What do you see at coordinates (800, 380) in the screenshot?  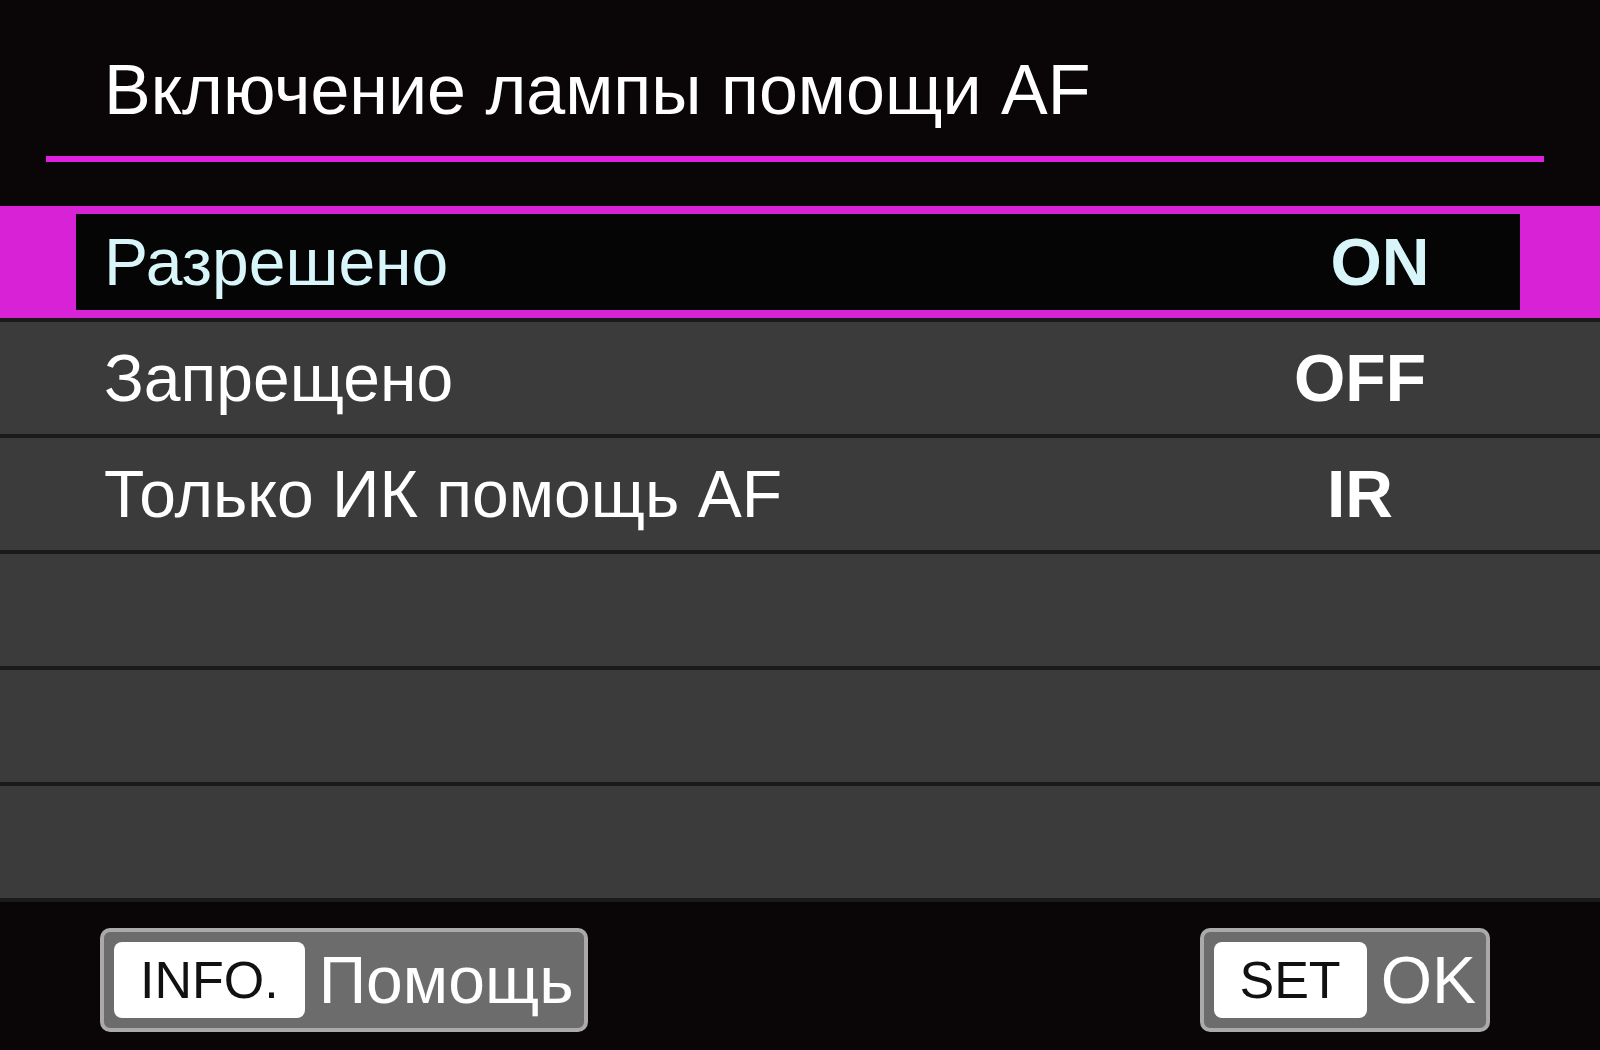 I see `menu-option: Запрещено OFF` at bounding box center [800, 380].